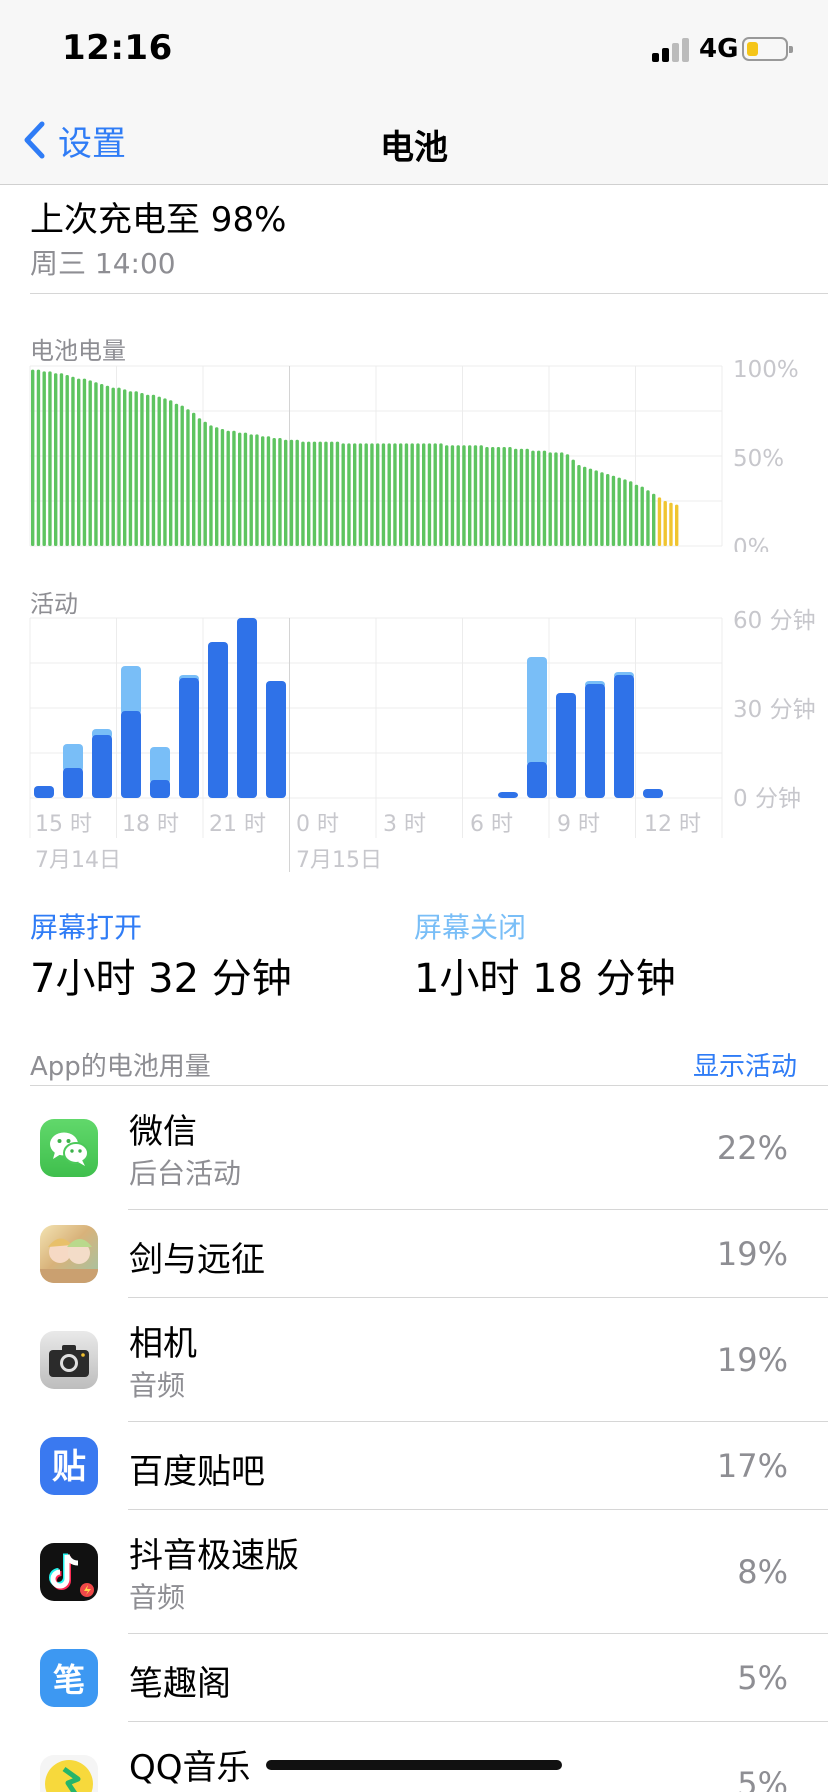 This screenshot has width=828, height=1792. Describe the element at coordinates (414, 1466) in the screenshot. I see `app-row-tieba: 贴 百度贴吧 17%` at that location.